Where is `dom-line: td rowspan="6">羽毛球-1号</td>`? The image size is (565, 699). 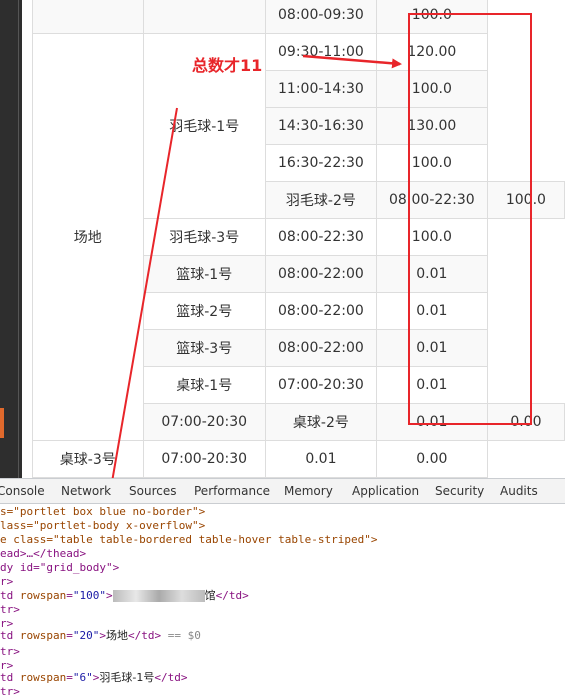
dom-line: td rowspan="6">羽毛球-1号</td> is located at coordinates (93, 678).